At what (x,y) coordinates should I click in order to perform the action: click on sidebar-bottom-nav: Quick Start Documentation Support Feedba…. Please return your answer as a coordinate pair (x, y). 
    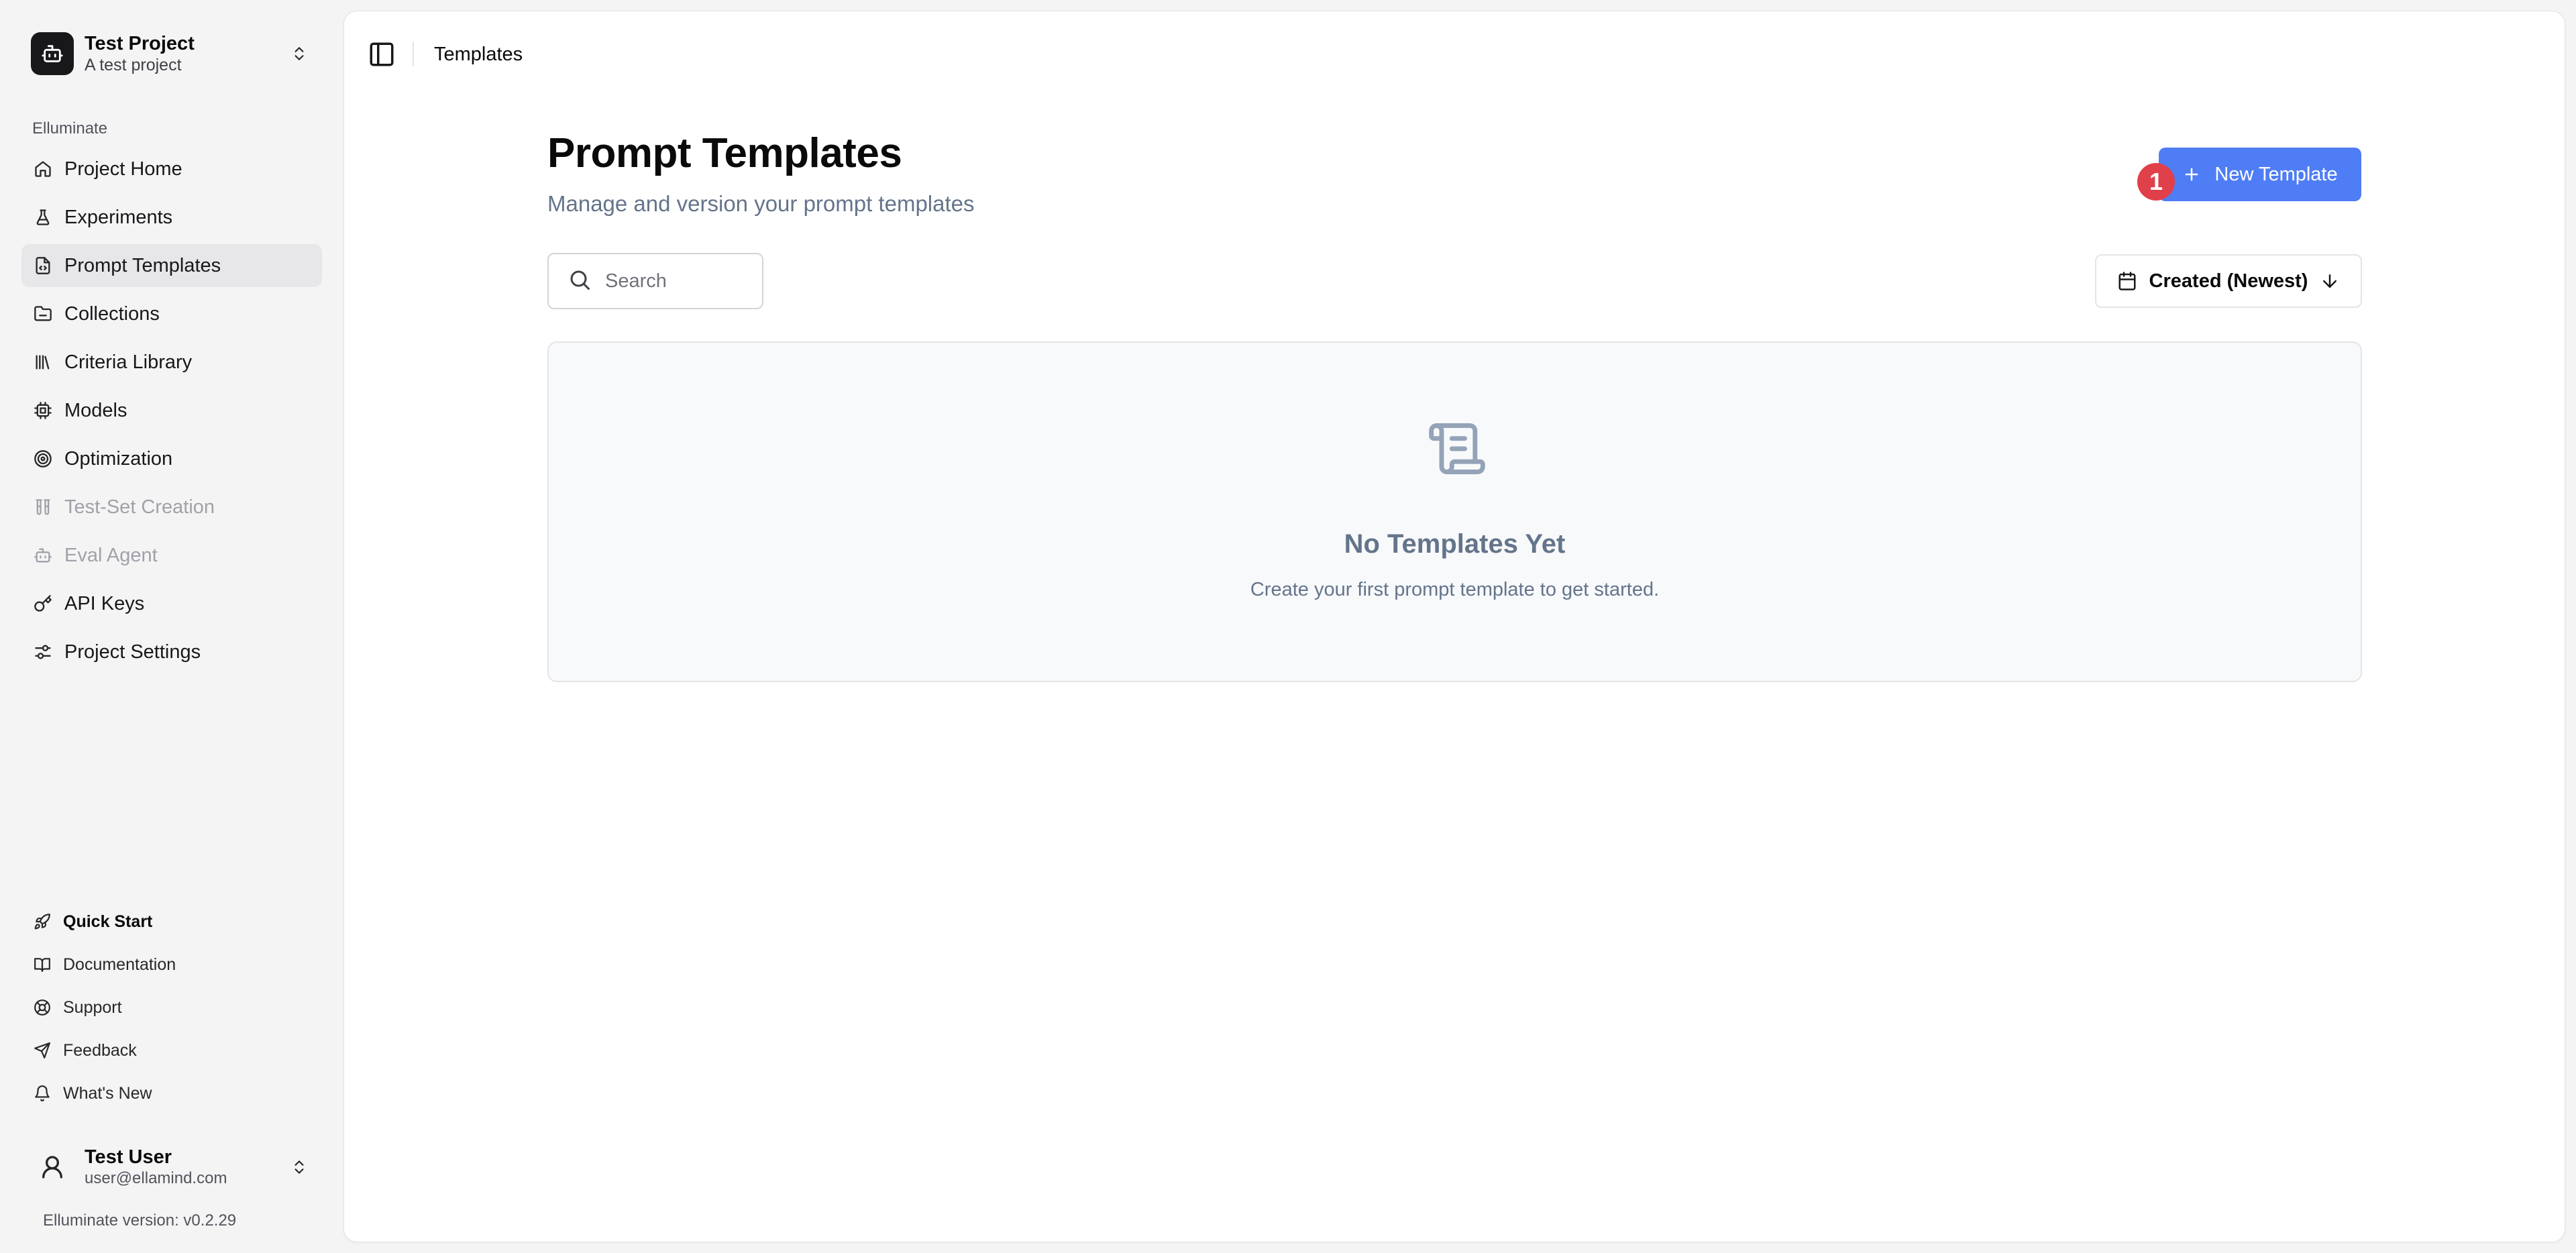
    Looking at the image, I should click on (171, 1009).